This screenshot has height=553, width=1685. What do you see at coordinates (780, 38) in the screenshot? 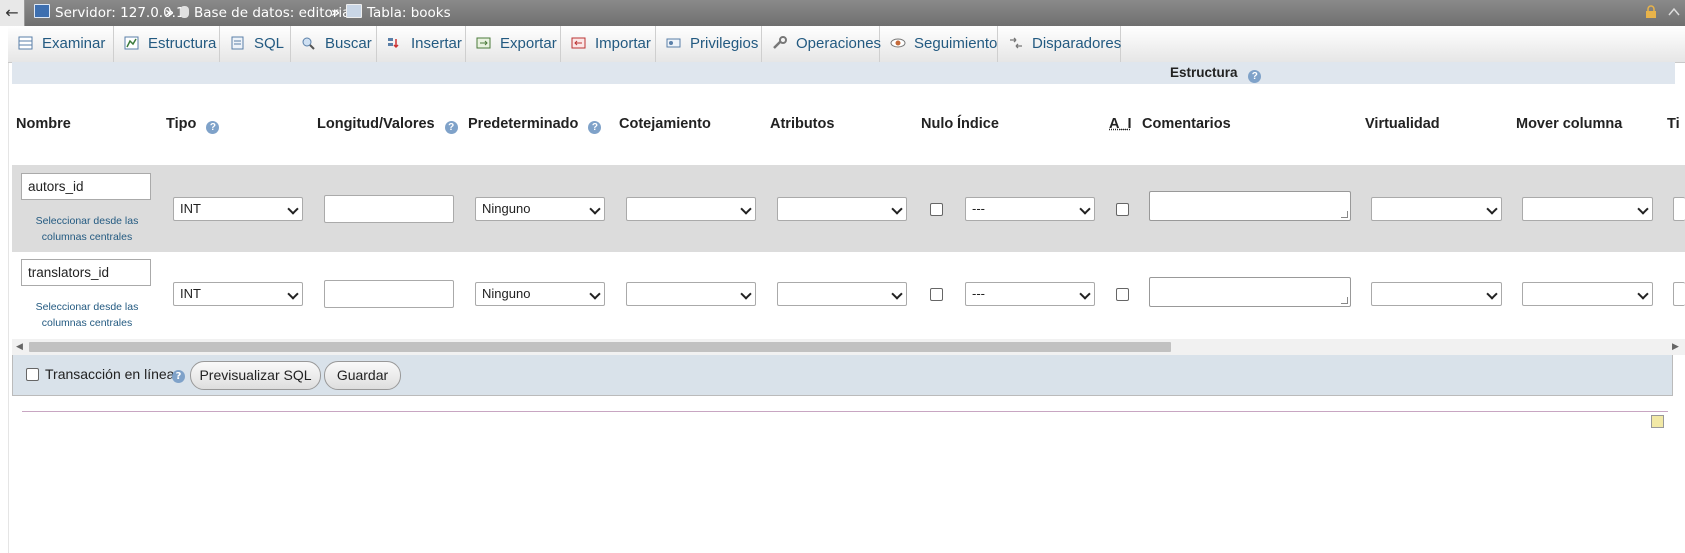
I see `wrench-icon` at bounding box center [780, 38].